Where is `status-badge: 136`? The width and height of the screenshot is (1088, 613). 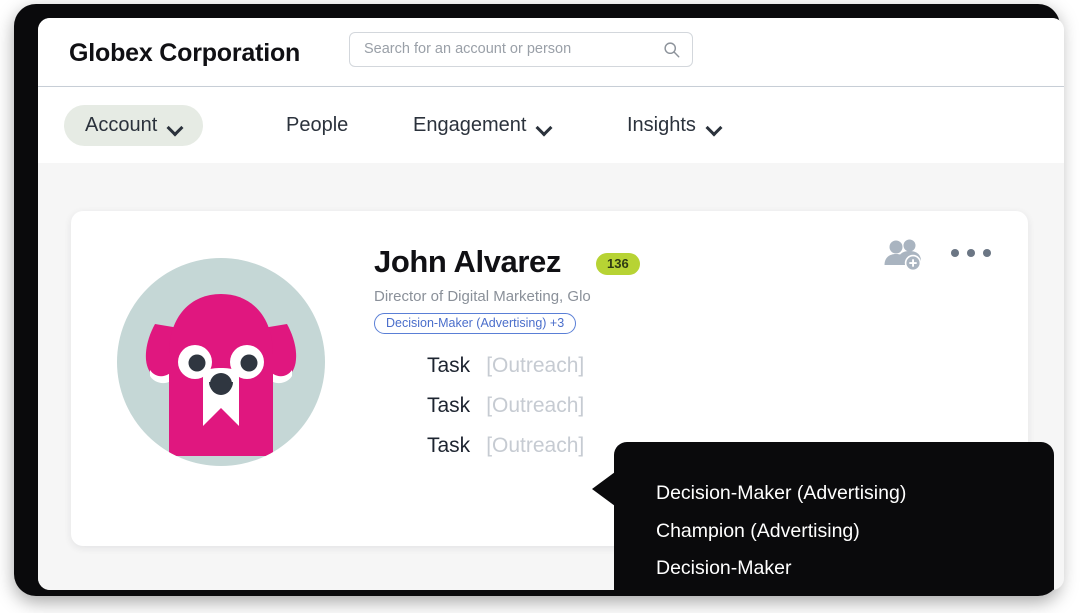
status-badge: 136 is located at coordinates (618, 264).